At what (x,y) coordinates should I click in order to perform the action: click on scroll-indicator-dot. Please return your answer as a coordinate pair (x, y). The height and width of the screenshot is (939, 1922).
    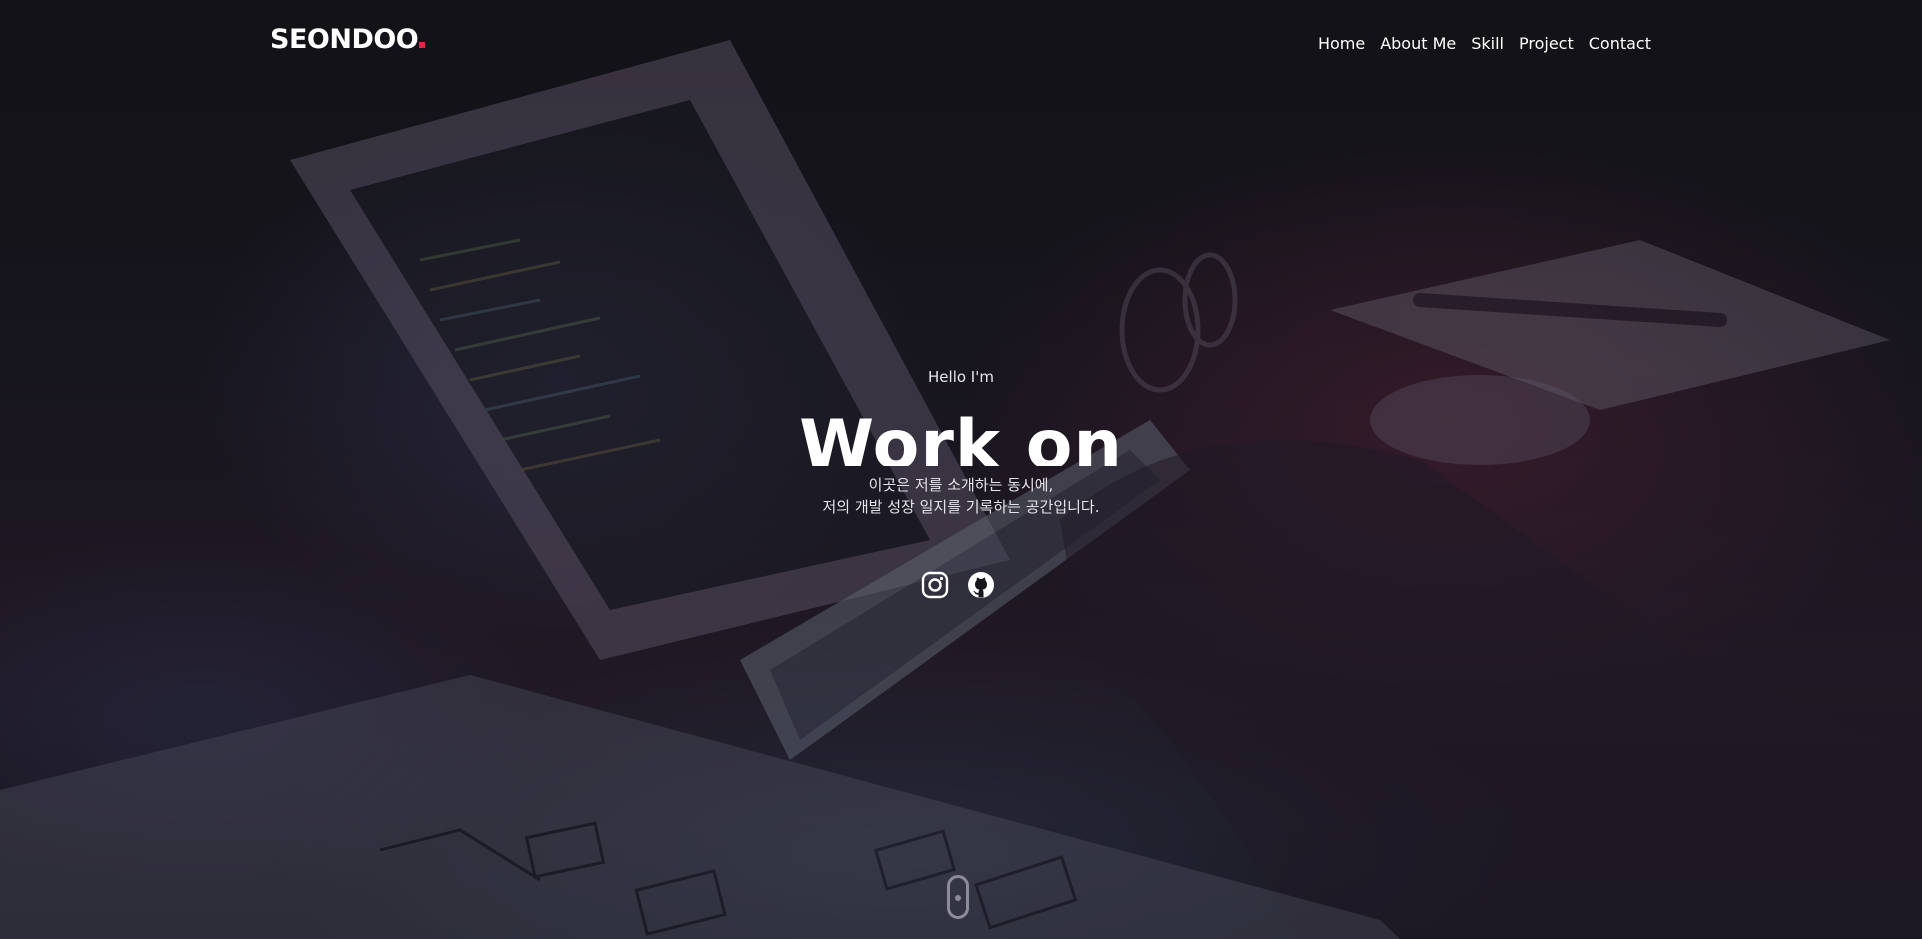
    Looking at the image, I should click on (958, 898).